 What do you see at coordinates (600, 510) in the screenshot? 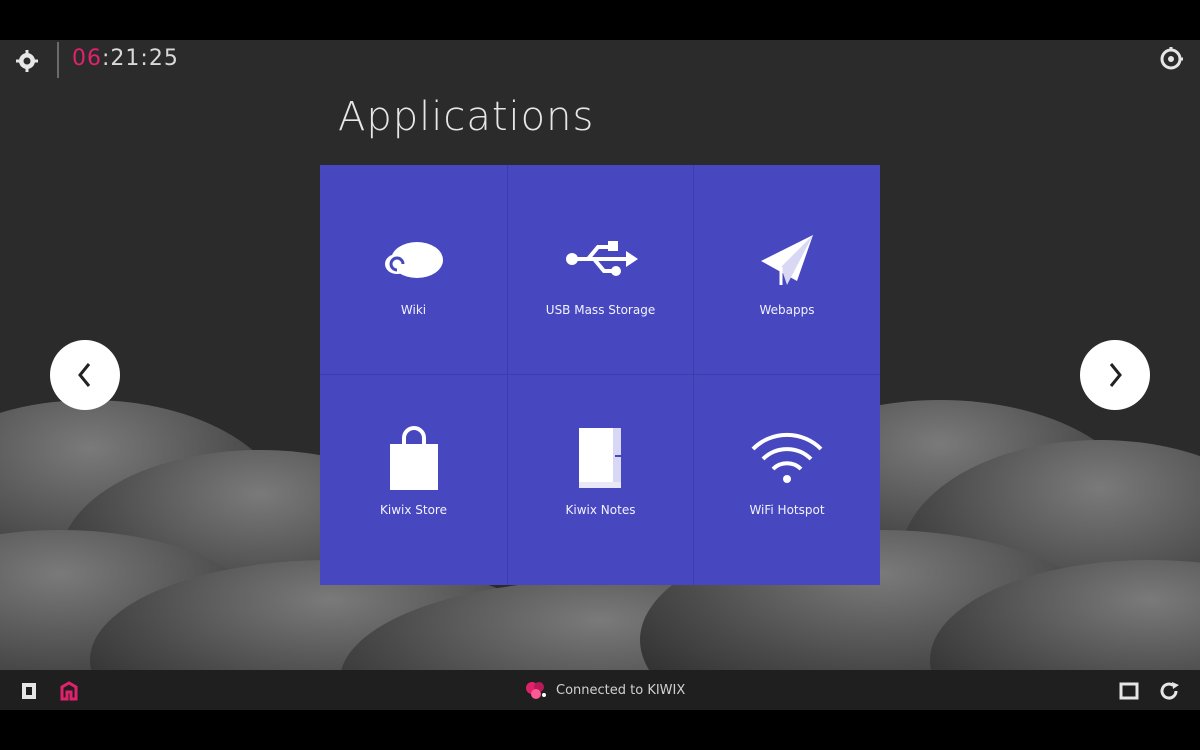
I see `tile-label: Kiwix Notes` at bounding box center [600, 510].